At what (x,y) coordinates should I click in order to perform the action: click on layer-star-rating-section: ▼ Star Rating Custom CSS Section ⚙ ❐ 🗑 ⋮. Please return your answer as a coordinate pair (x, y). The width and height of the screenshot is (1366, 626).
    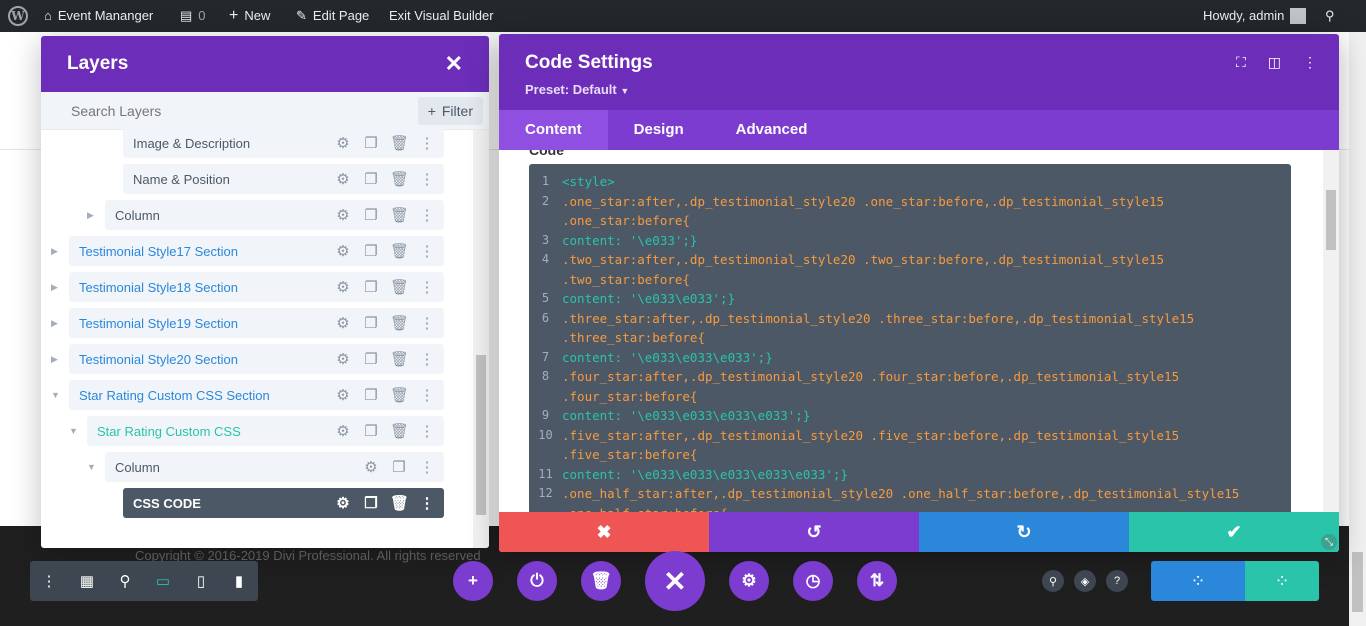
    Looking at the image, I should click on (247, 395).